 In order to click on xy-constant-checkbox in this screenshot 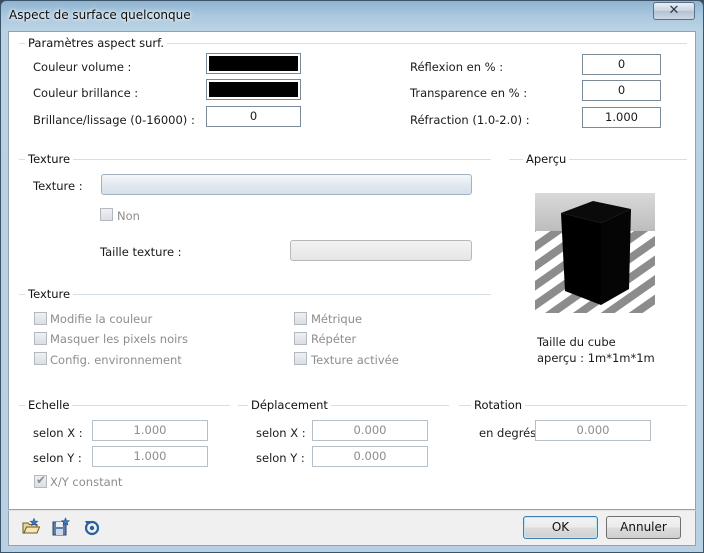, I will do `click(40, 480)`.